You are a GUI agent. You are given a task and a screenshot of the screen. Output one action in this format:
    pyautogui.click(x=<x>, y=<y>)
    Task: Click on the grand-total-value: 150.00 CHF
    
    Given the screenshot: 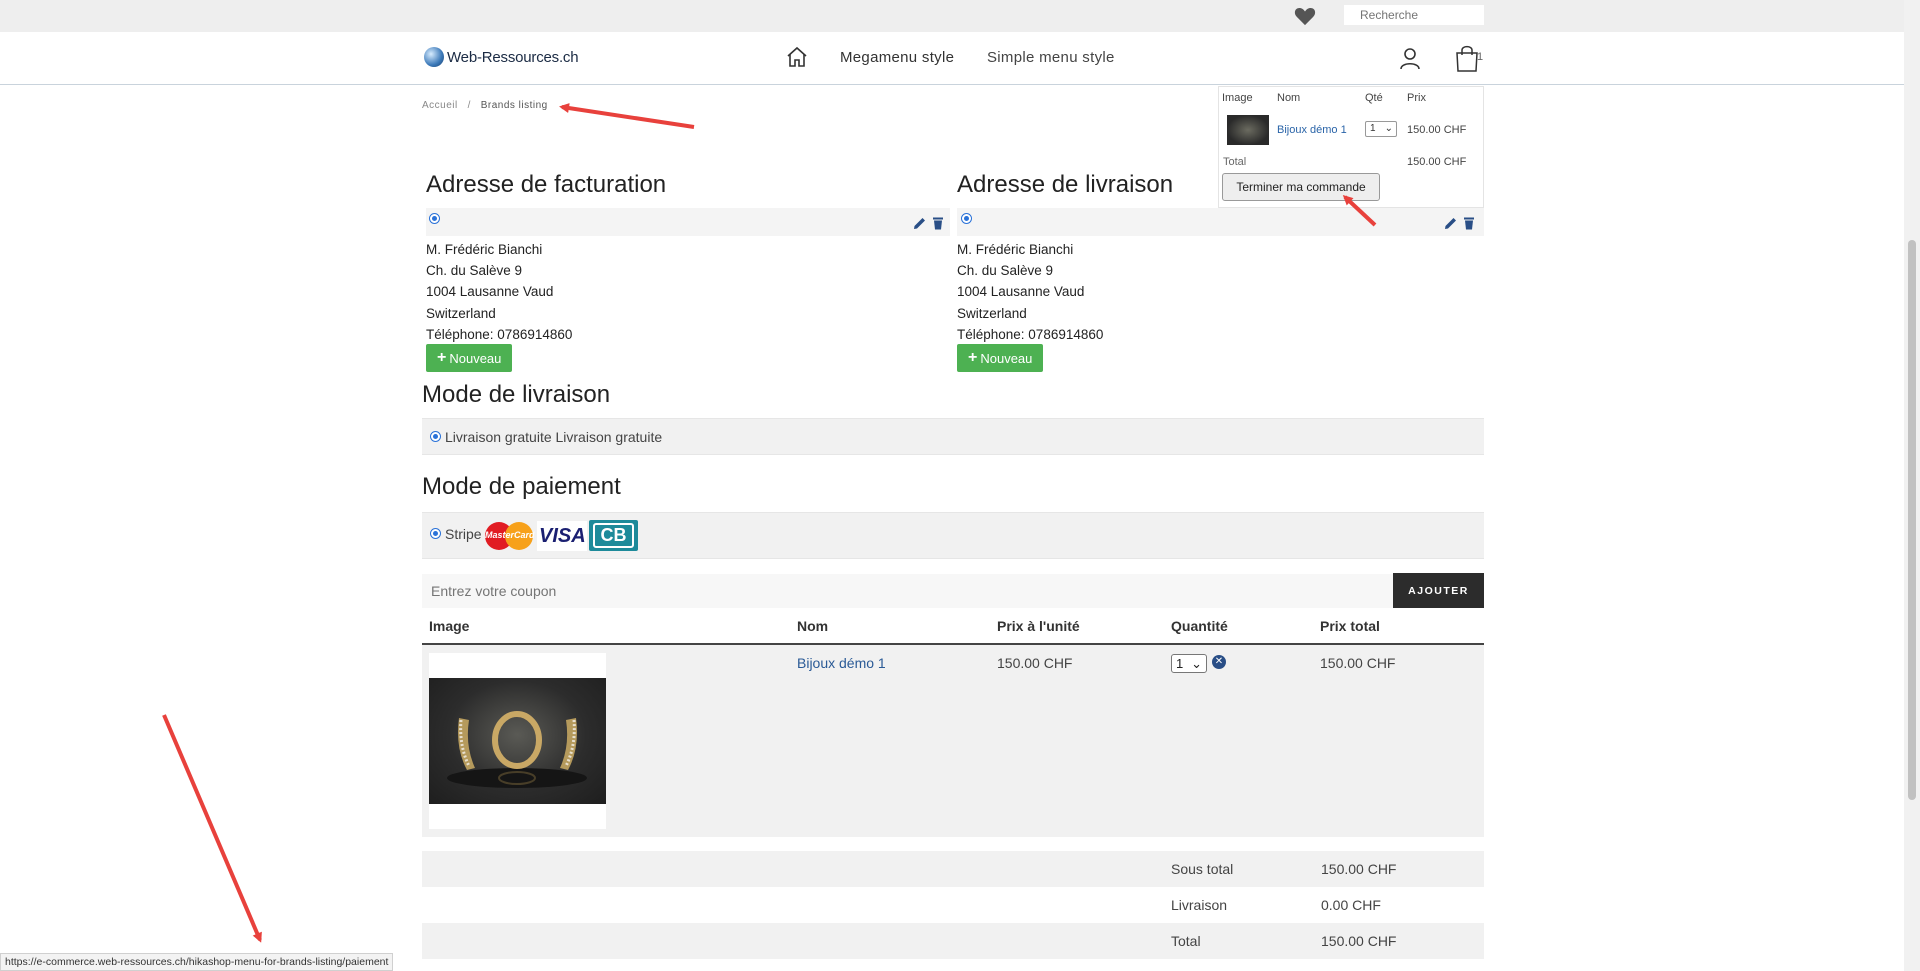 What is the action you would take?
    pyautogui.click(x=1359, y=941)
    